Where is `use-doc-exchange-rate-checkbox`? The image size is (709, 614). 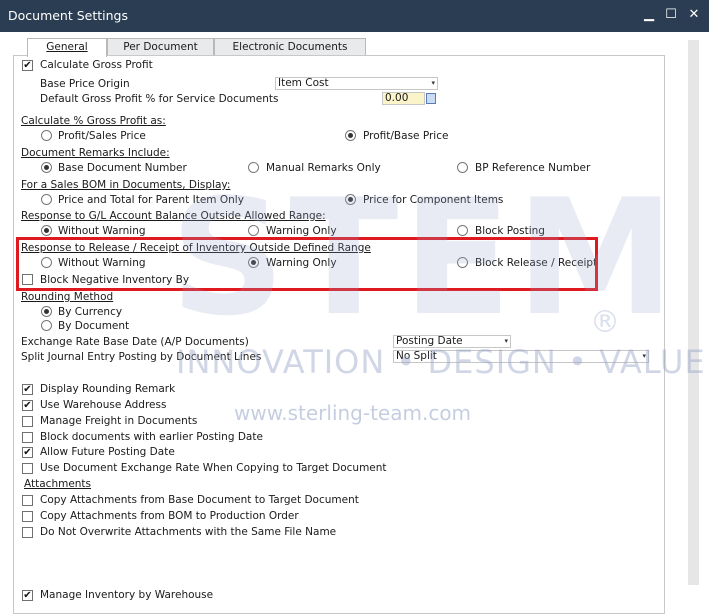
use-doc-exchange-rate-checkbox is located at coordinates (27, 468).